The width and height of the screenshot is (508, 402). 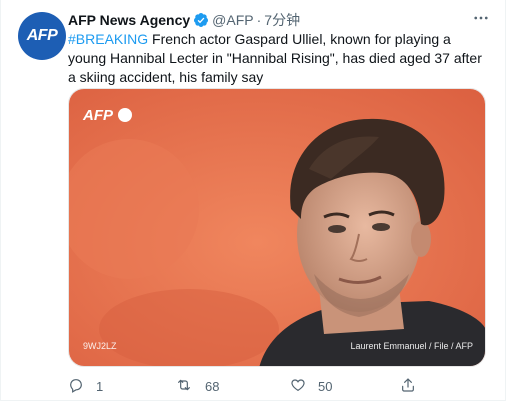 What do you see at coordinates (325, 386) in the screenshot?
I see `like-count: 50` at bounding box center [325, 386].